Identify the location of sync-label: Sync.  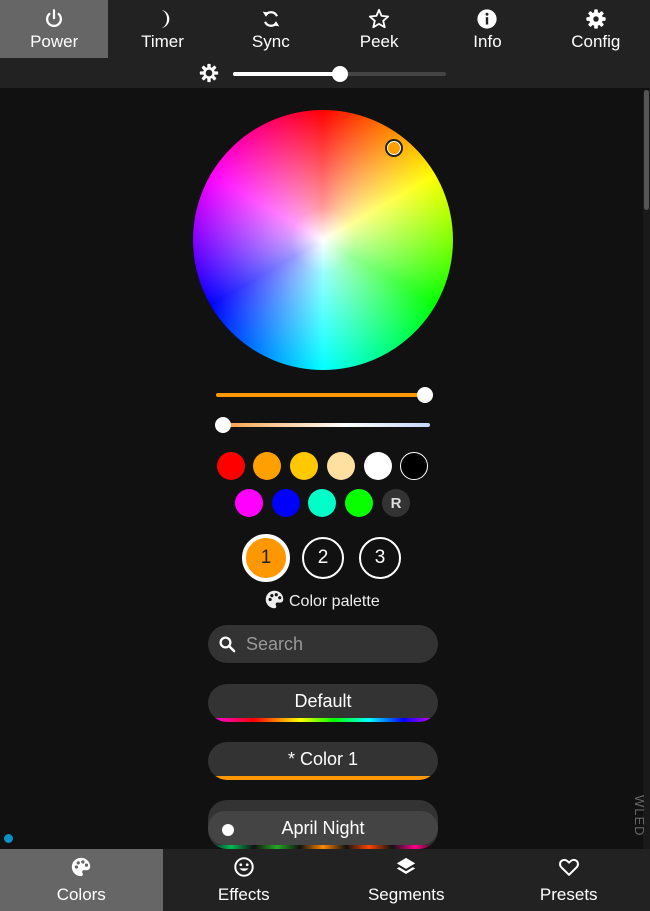
(270, 41).